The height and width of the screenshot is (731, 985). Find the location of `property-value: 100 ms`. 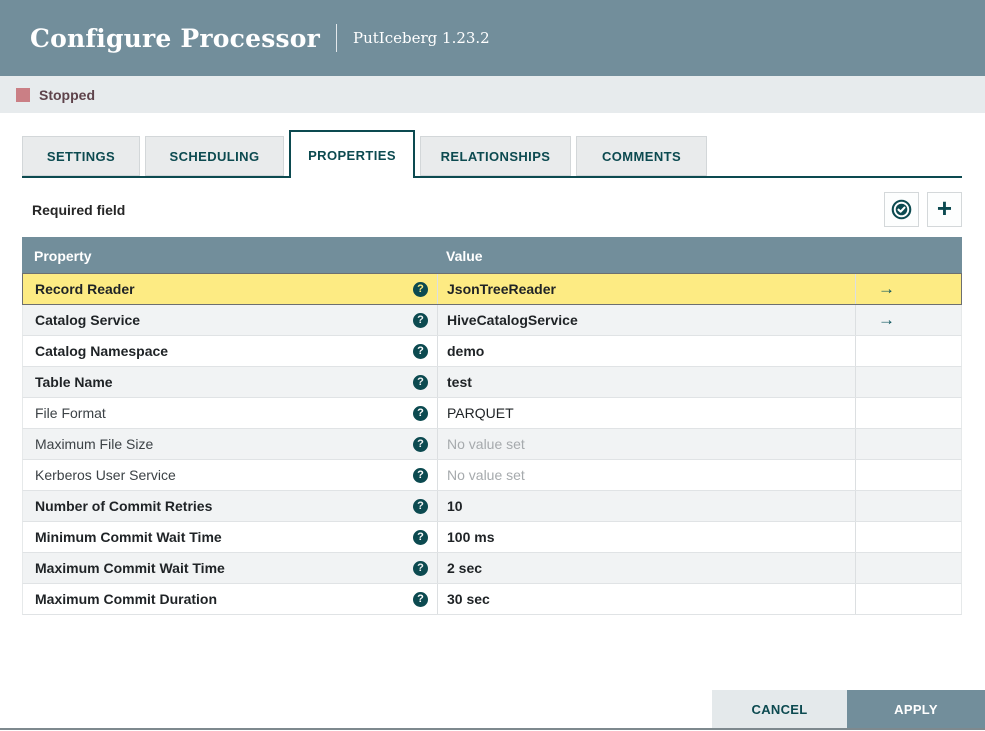

property-value: 100 ms is located at coordinates (471, 537).